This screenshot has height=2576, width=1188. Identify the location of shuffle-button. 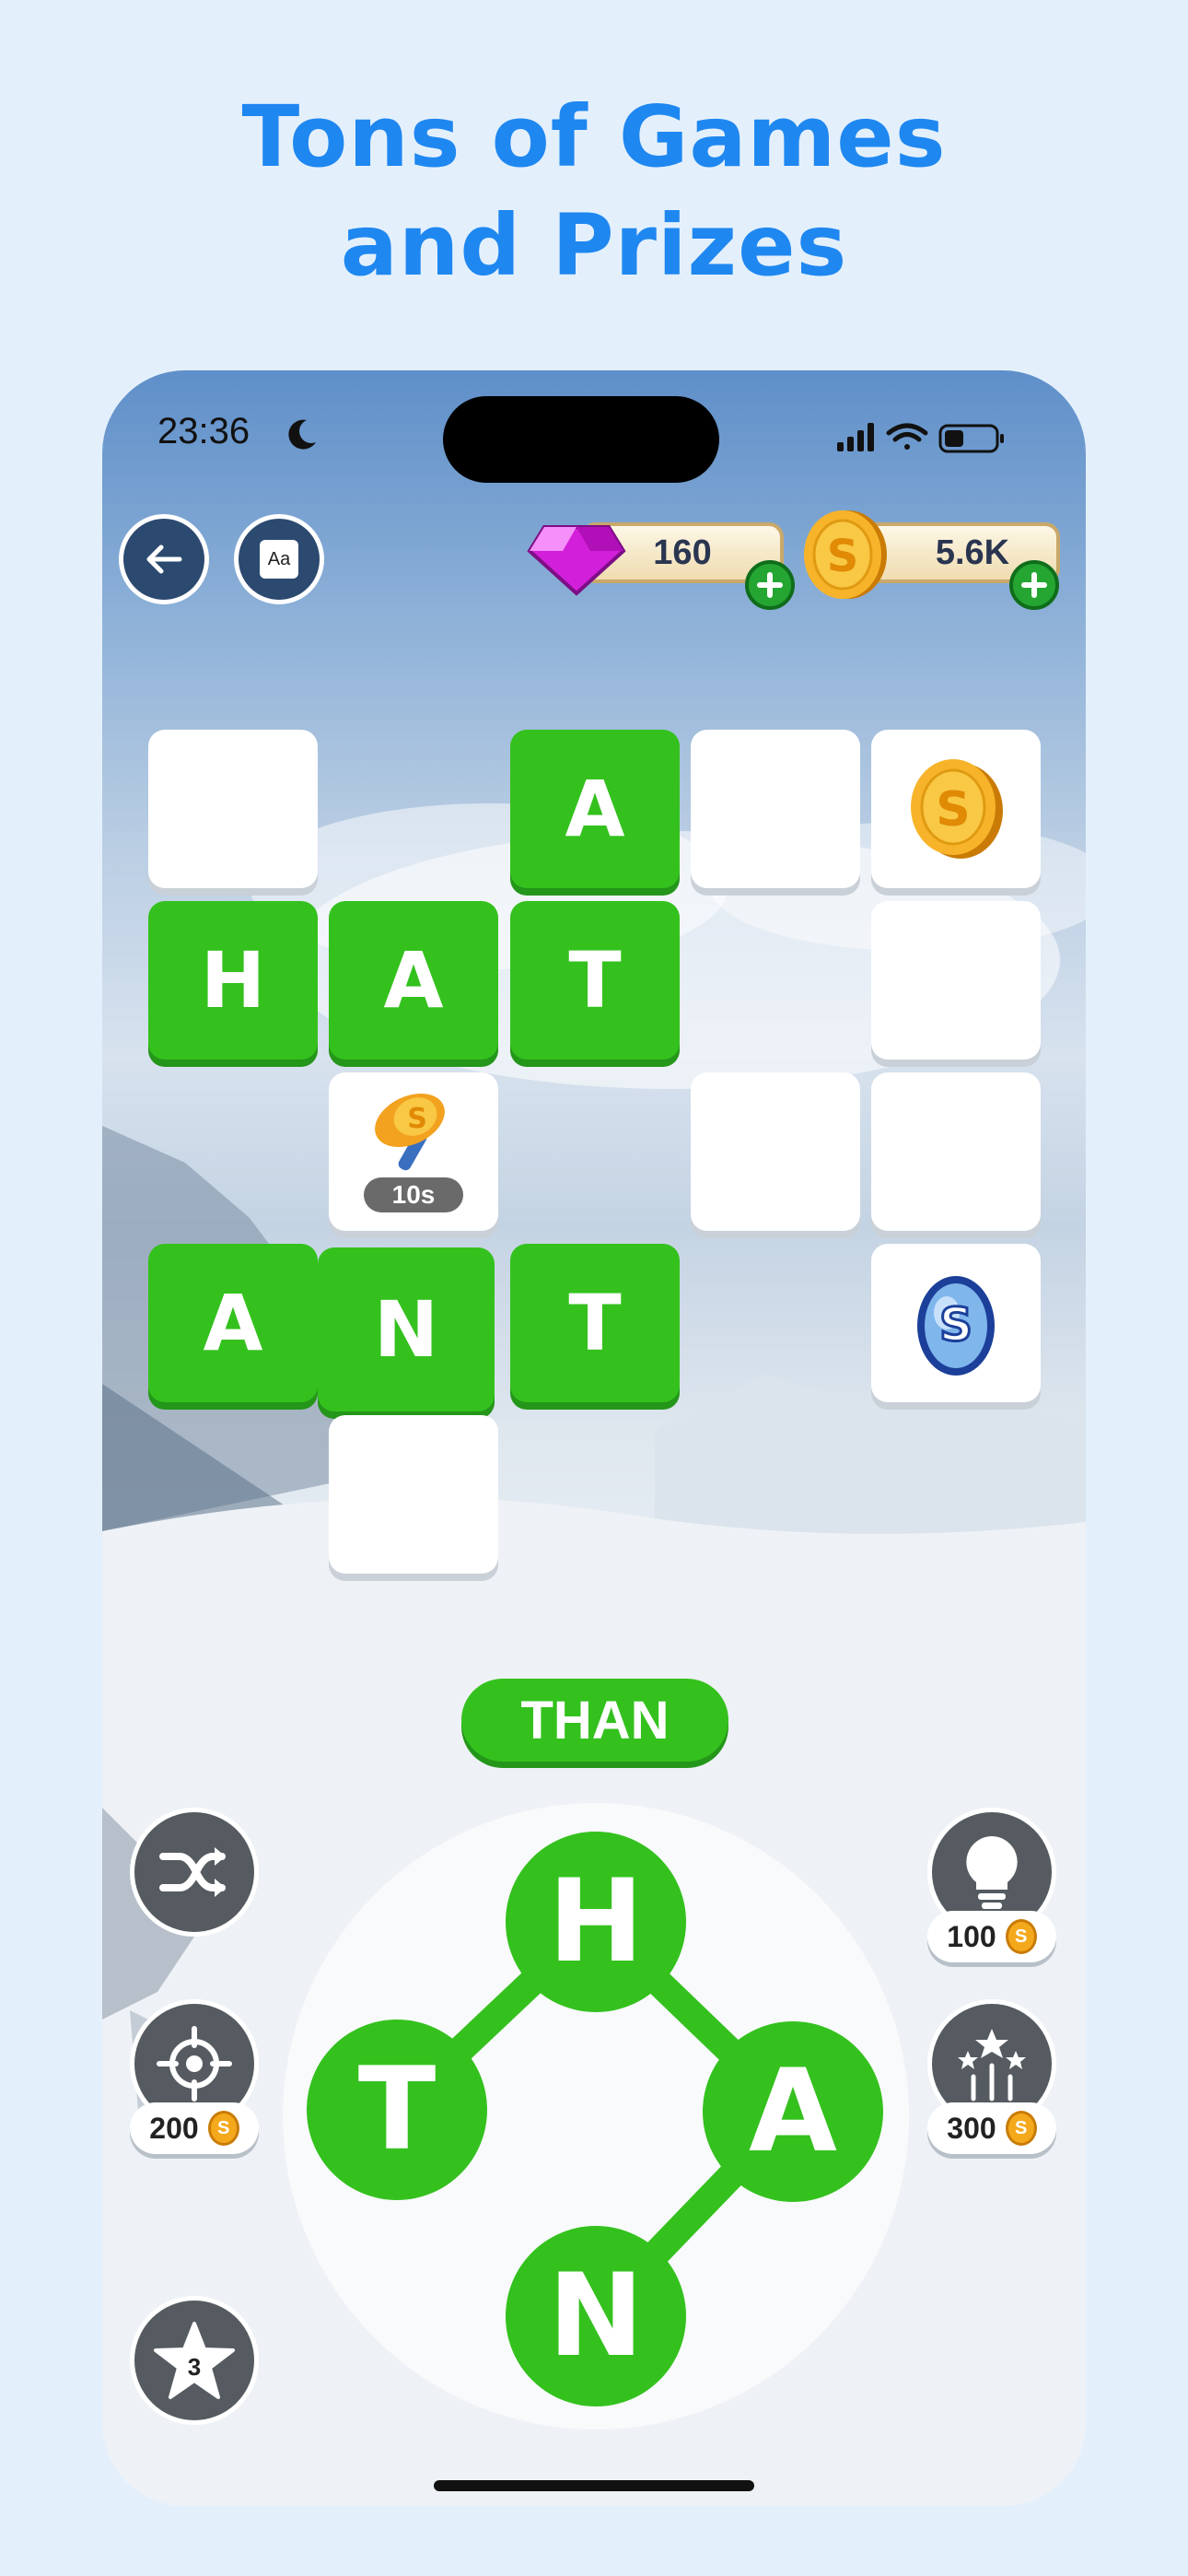
(194, 1872).